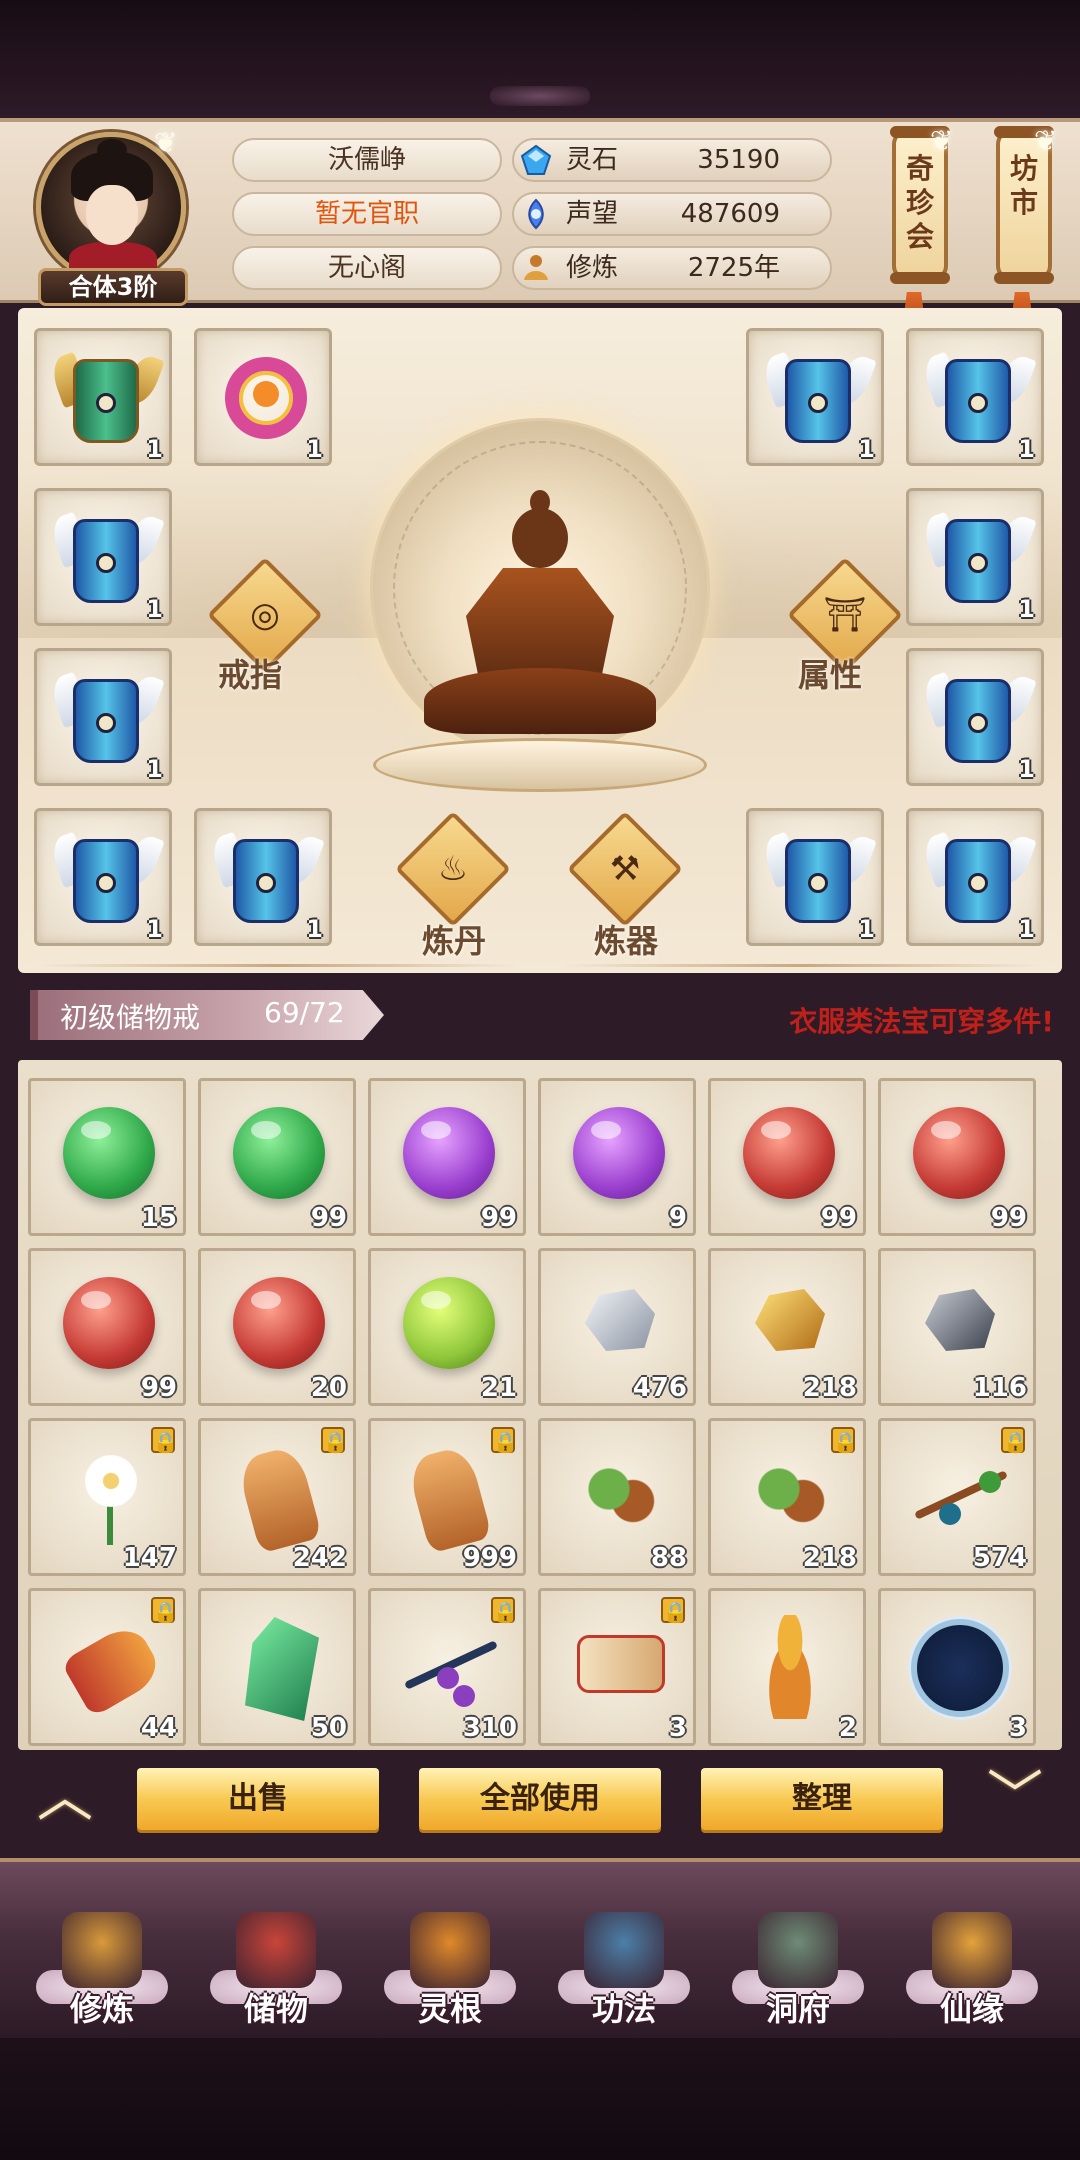 The height and width of the screenshot is (2160, 1080). I want to click on inventory-item: 3, so click(957, 1667).